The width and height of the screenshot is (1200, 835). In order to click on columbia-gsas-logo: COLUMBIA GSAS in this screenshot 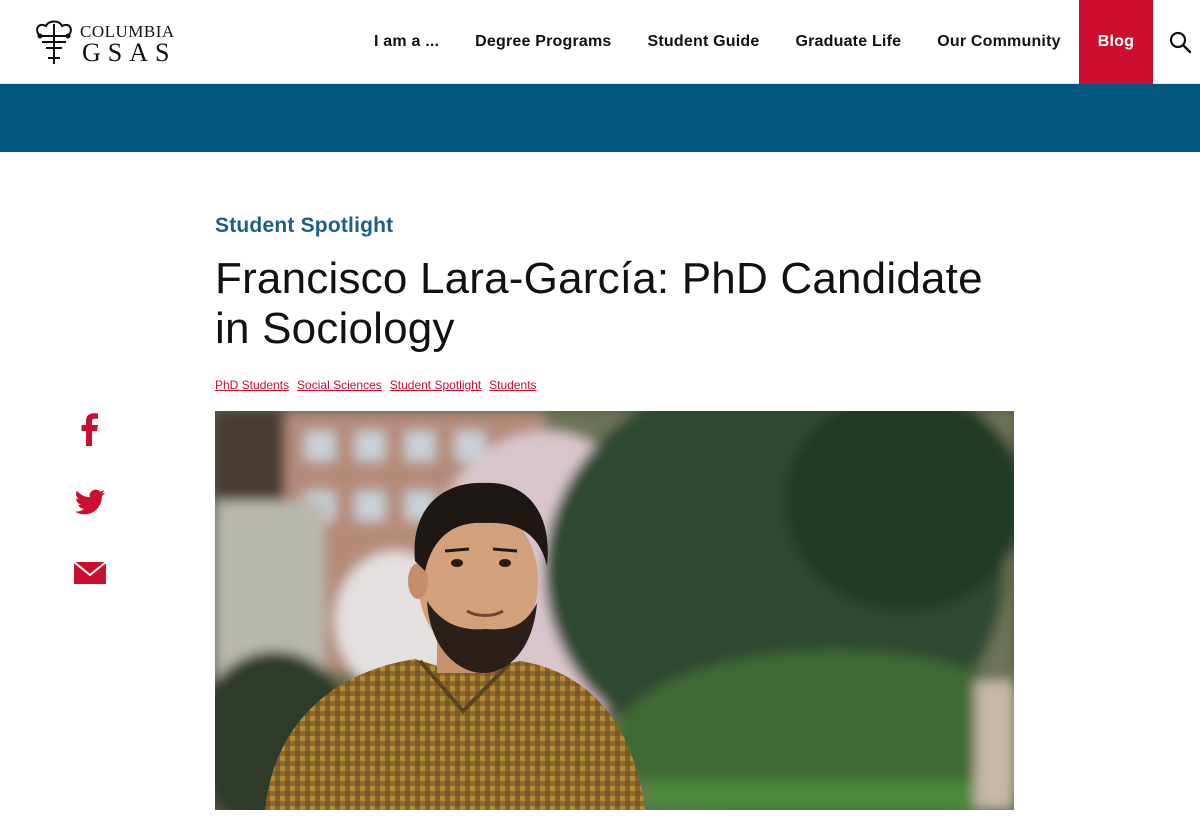, I will do `click(112, 43)`.